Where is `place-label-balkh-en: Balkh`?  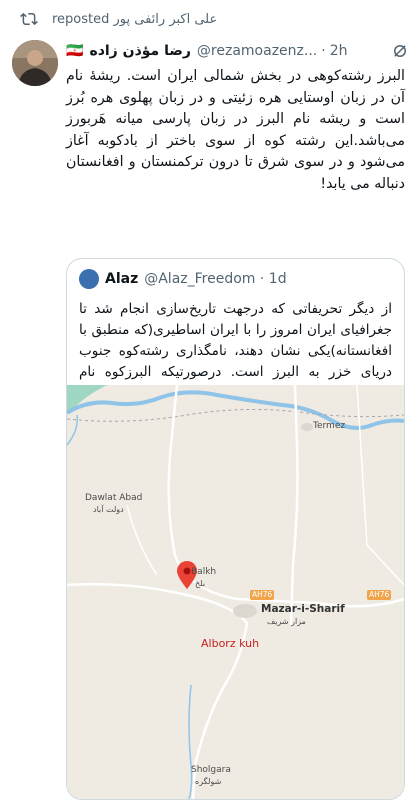 place-label-balkh-en: Balkh is located at coordinates (204, 572).